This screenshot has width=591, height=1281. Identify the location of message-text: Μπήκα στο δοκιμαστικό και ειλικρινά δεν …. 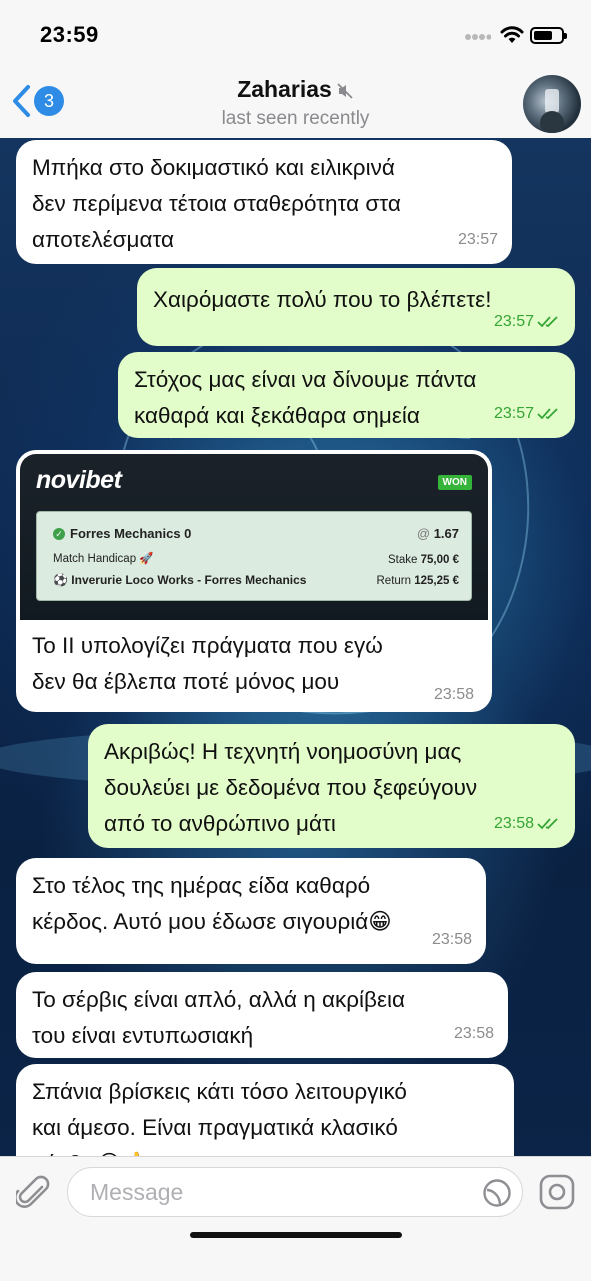
(216, 203).